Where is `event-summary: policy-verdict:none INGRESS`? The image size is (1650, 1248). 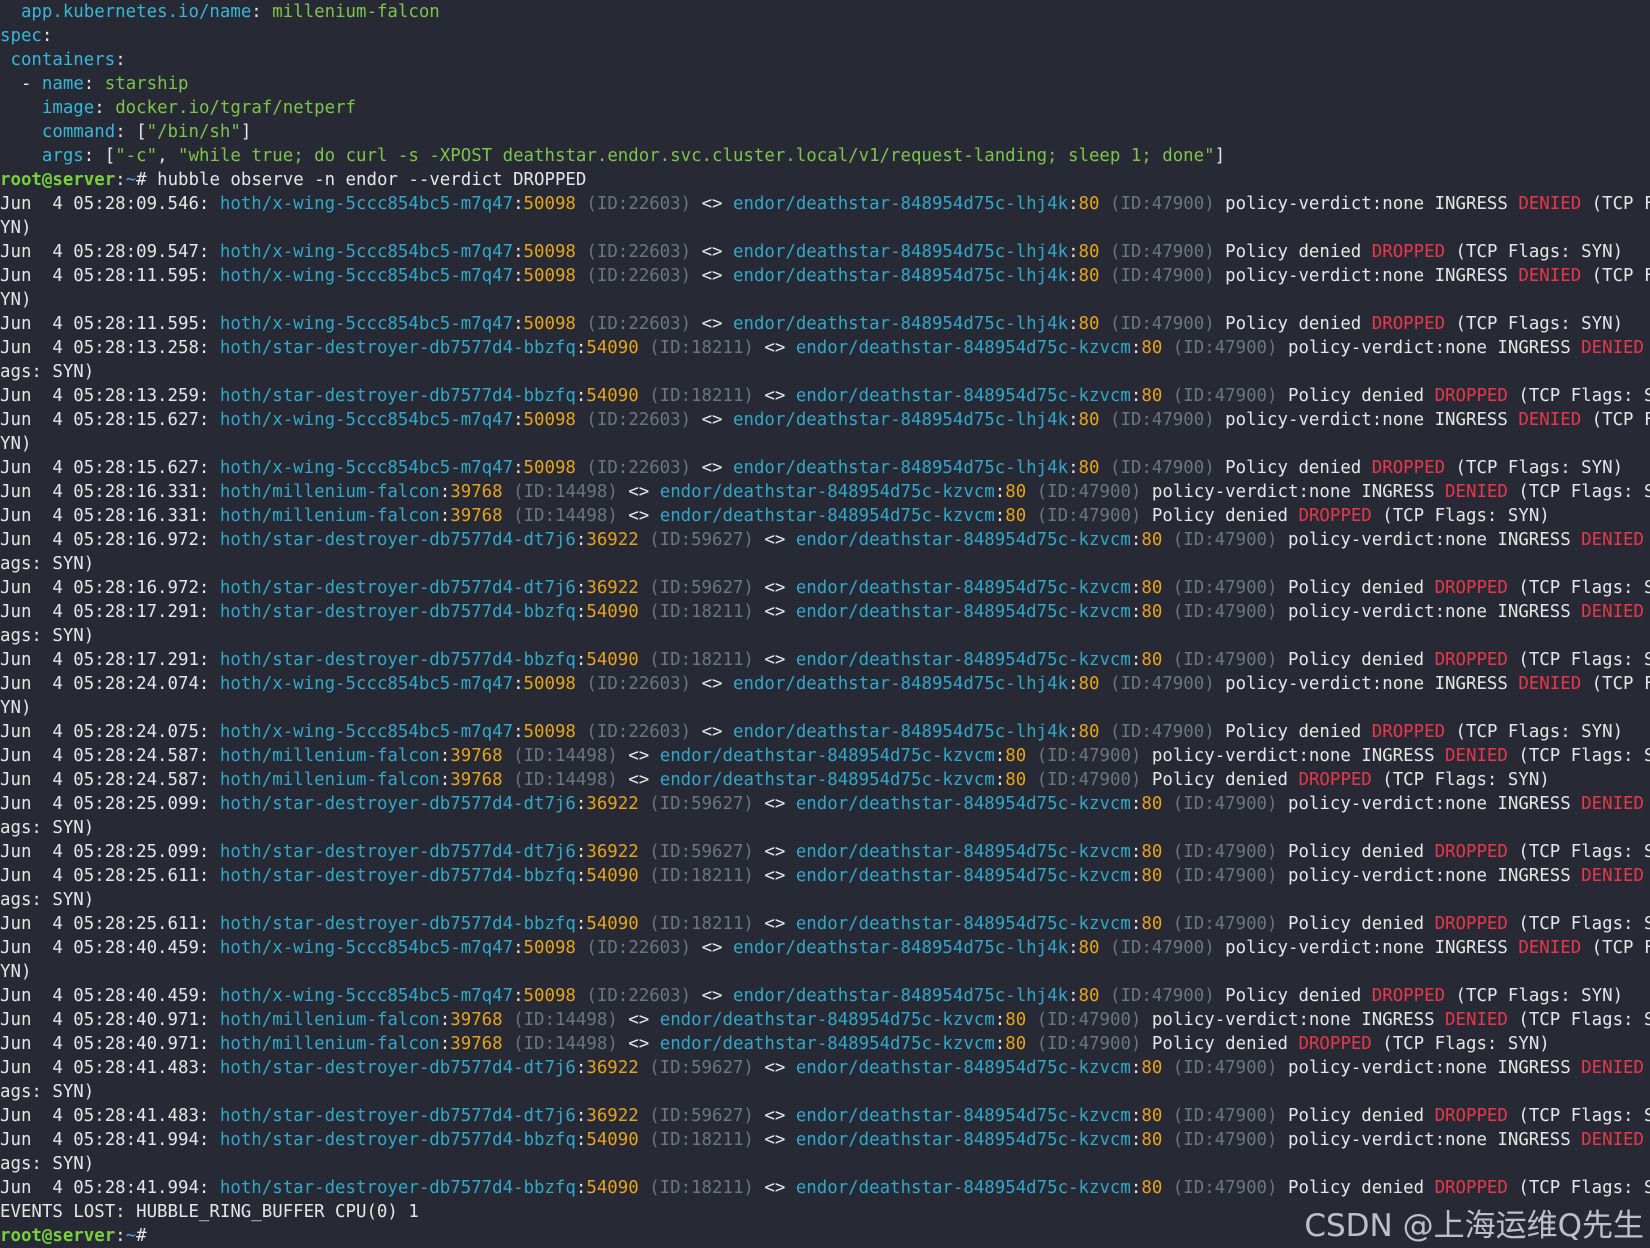 event-summary: policy-verdict:none INGRESS is located at coordinates (1434, 540).